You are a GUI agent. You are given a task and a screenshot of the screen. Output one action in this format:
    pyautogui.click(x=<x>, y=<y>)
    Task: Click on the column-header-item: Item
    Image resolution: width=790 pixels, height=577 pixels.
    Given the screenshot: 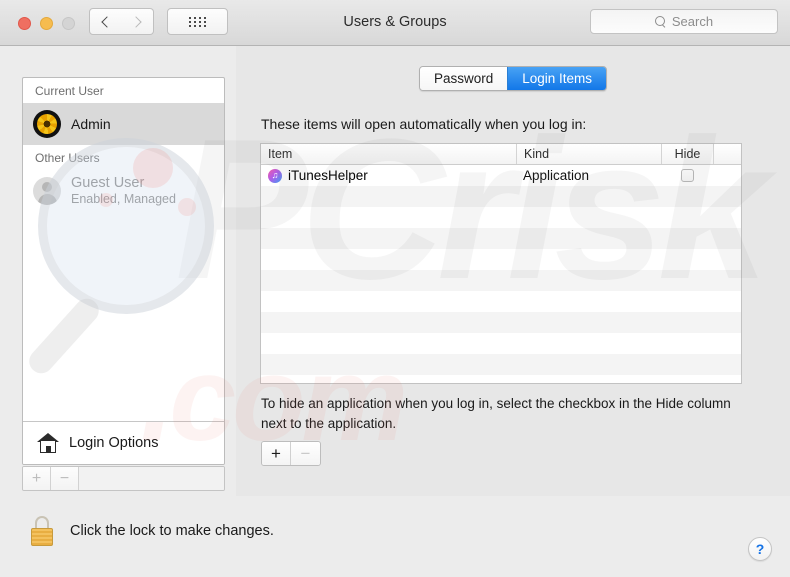 What is the action you would take?
    pyautogui.click(x=388, y=154)
    